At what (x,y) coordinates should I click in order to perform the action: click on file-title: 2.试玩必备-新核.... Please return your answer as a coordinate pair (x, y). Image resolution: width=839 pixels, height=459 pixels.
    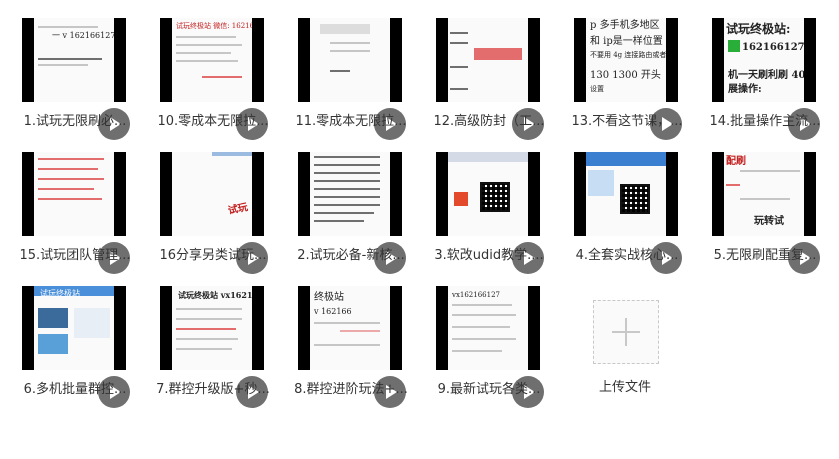
    Looking at the image, I should click on (351, 253).